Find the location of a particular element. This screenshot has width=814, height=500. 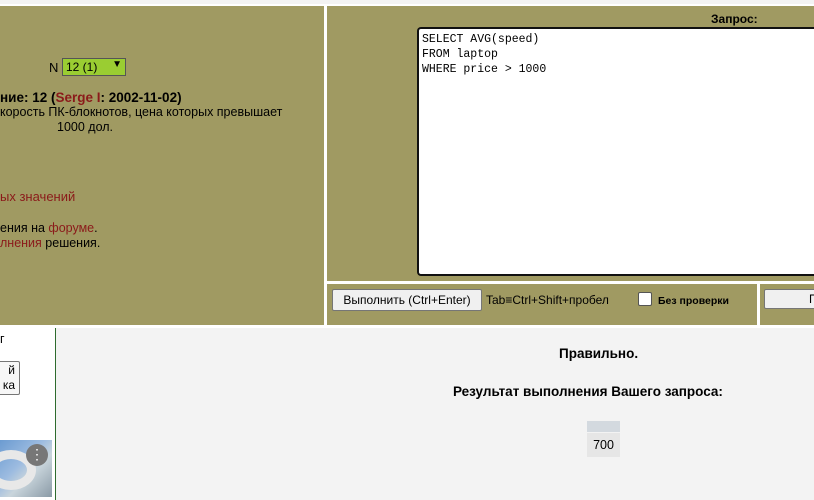

execution-link: лнения is located at coordinates (21, 243).